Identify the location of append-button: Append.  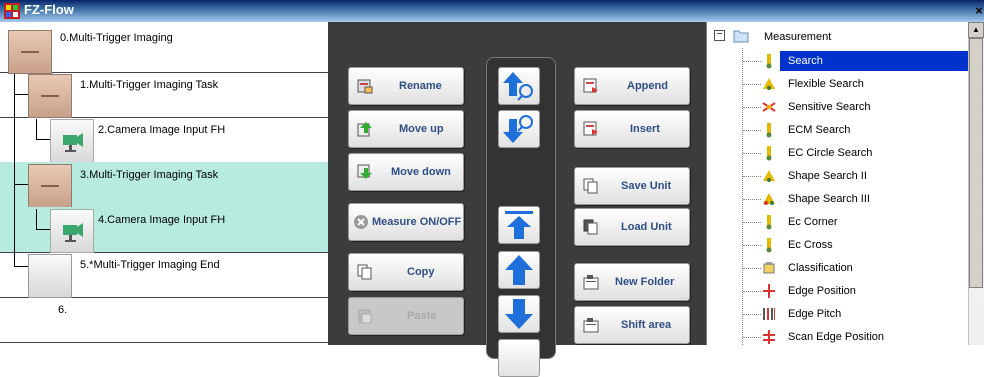
(632, 86).